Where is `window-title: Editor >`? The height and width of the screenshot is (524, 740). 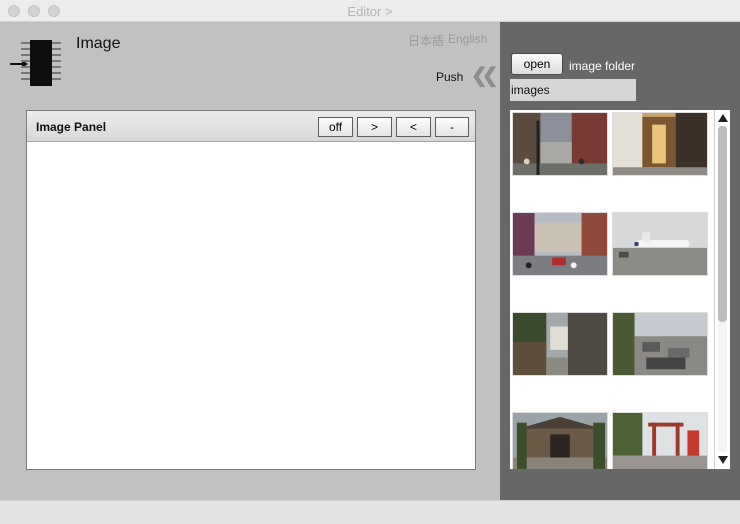 window-title: Editor > is located at coordinates (370, 11).